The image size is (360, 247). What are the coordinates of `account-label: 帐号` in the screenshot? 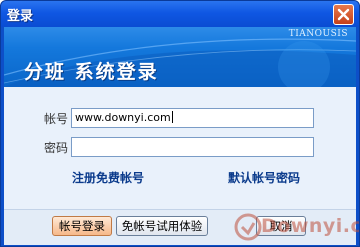 It's located at (56, 119).